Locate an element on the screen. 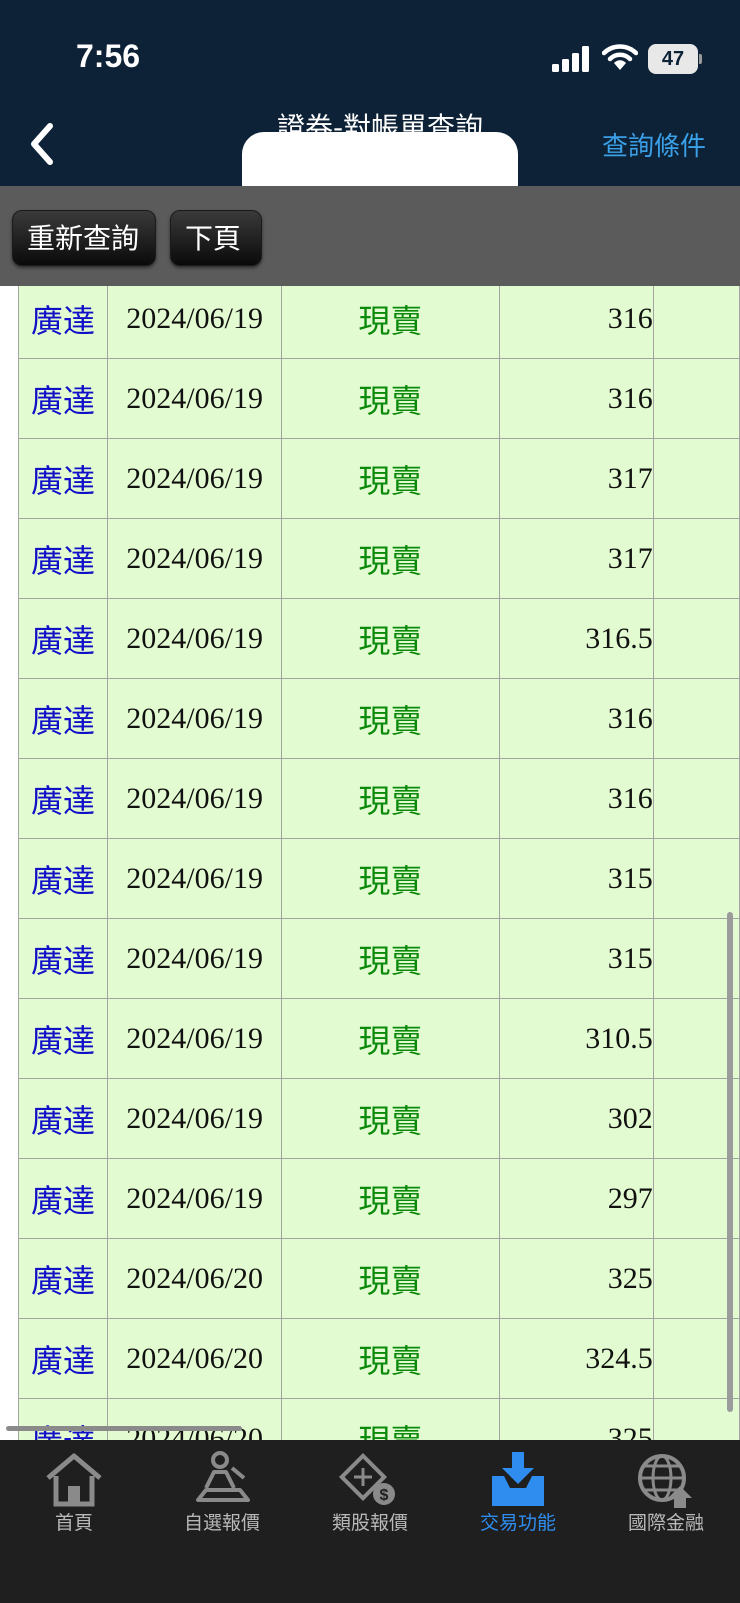  table-row: 廣達 2024/06/19 現賣 315 is located at coordinates (379, 958).